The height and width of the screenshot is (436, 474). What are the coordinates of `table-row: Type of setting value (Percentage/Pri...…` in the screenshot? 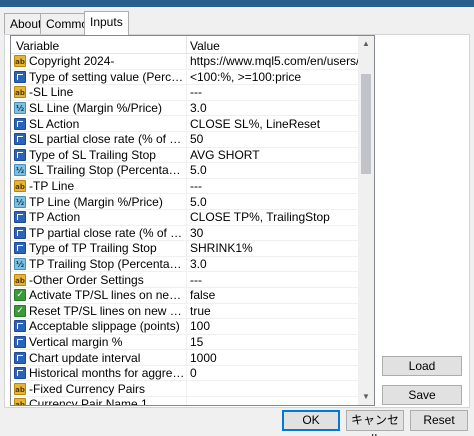 It's located at (185, 77).